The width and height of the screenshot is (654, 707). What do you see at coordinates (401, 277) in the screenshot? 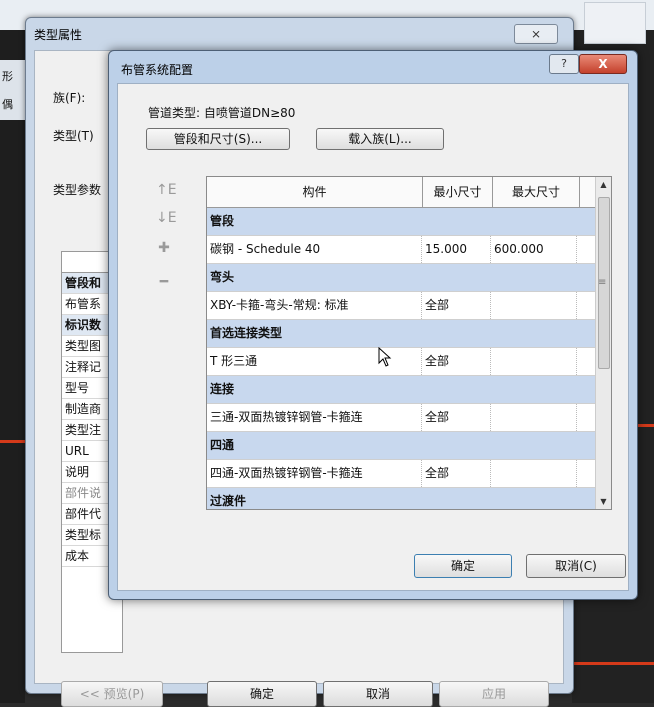
I see `group-label: 弯头` at bounding box center [401, 277].